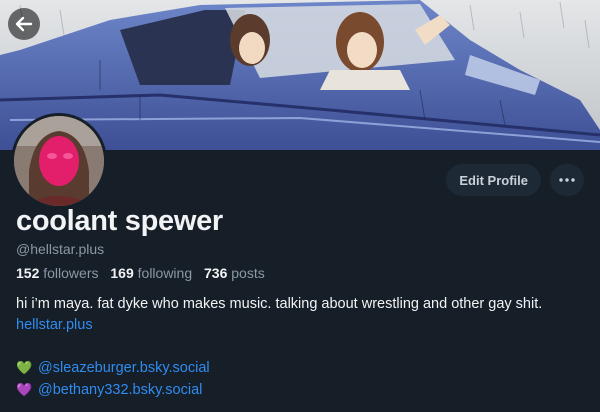  Describe the element at coordinates (119, 221) in the screenshot. I see `display-name: coolant spewer` at that location.